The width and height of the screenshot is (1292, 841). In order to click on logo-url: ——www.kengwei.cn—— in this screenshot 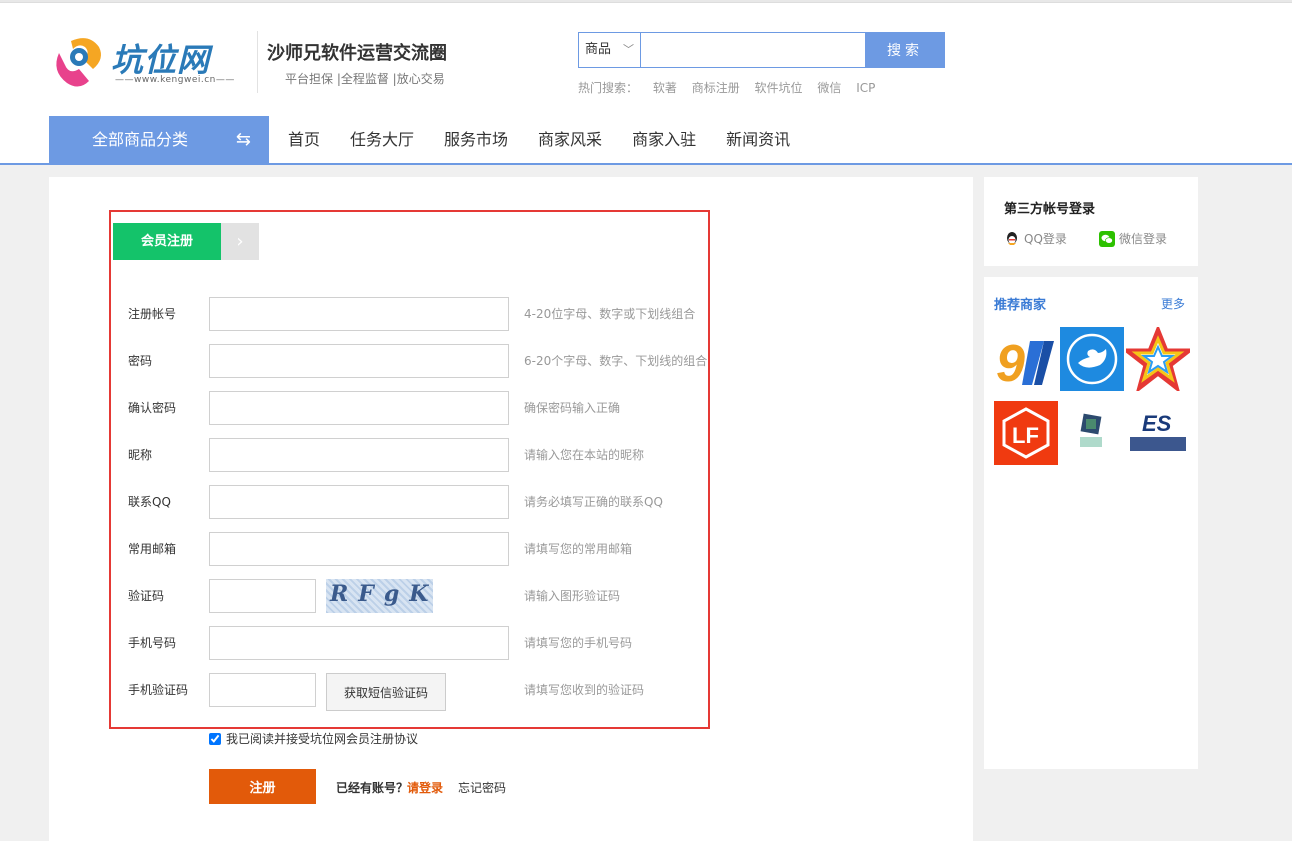, I will do `click(175, 80)`.